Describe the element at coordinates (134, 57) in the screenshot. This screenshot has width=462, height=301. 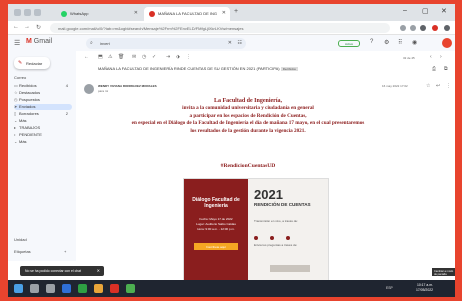
I see `mark-unread-icon: ✉` at that location.